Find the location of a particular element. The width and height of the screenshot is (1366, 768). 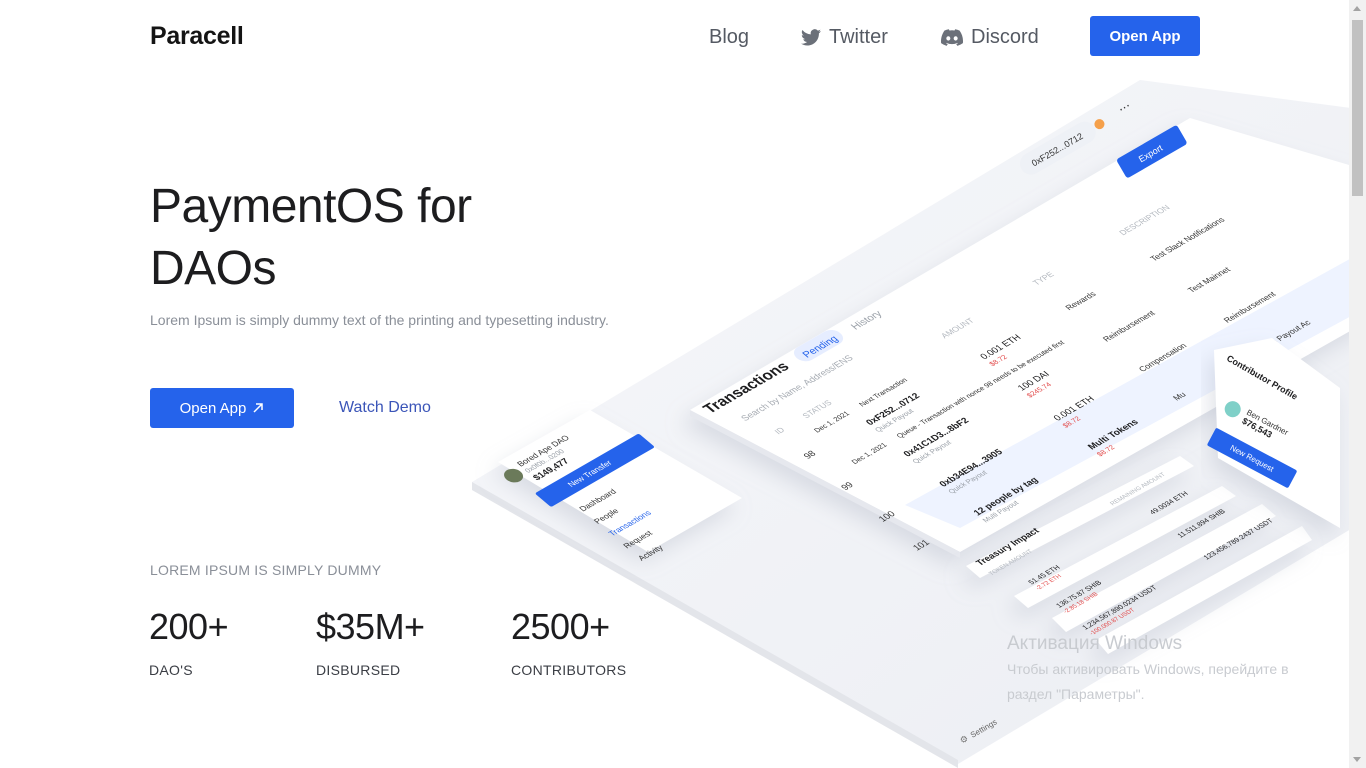

watermark-title: Активация Windows is located at coordinates (1095, 643).